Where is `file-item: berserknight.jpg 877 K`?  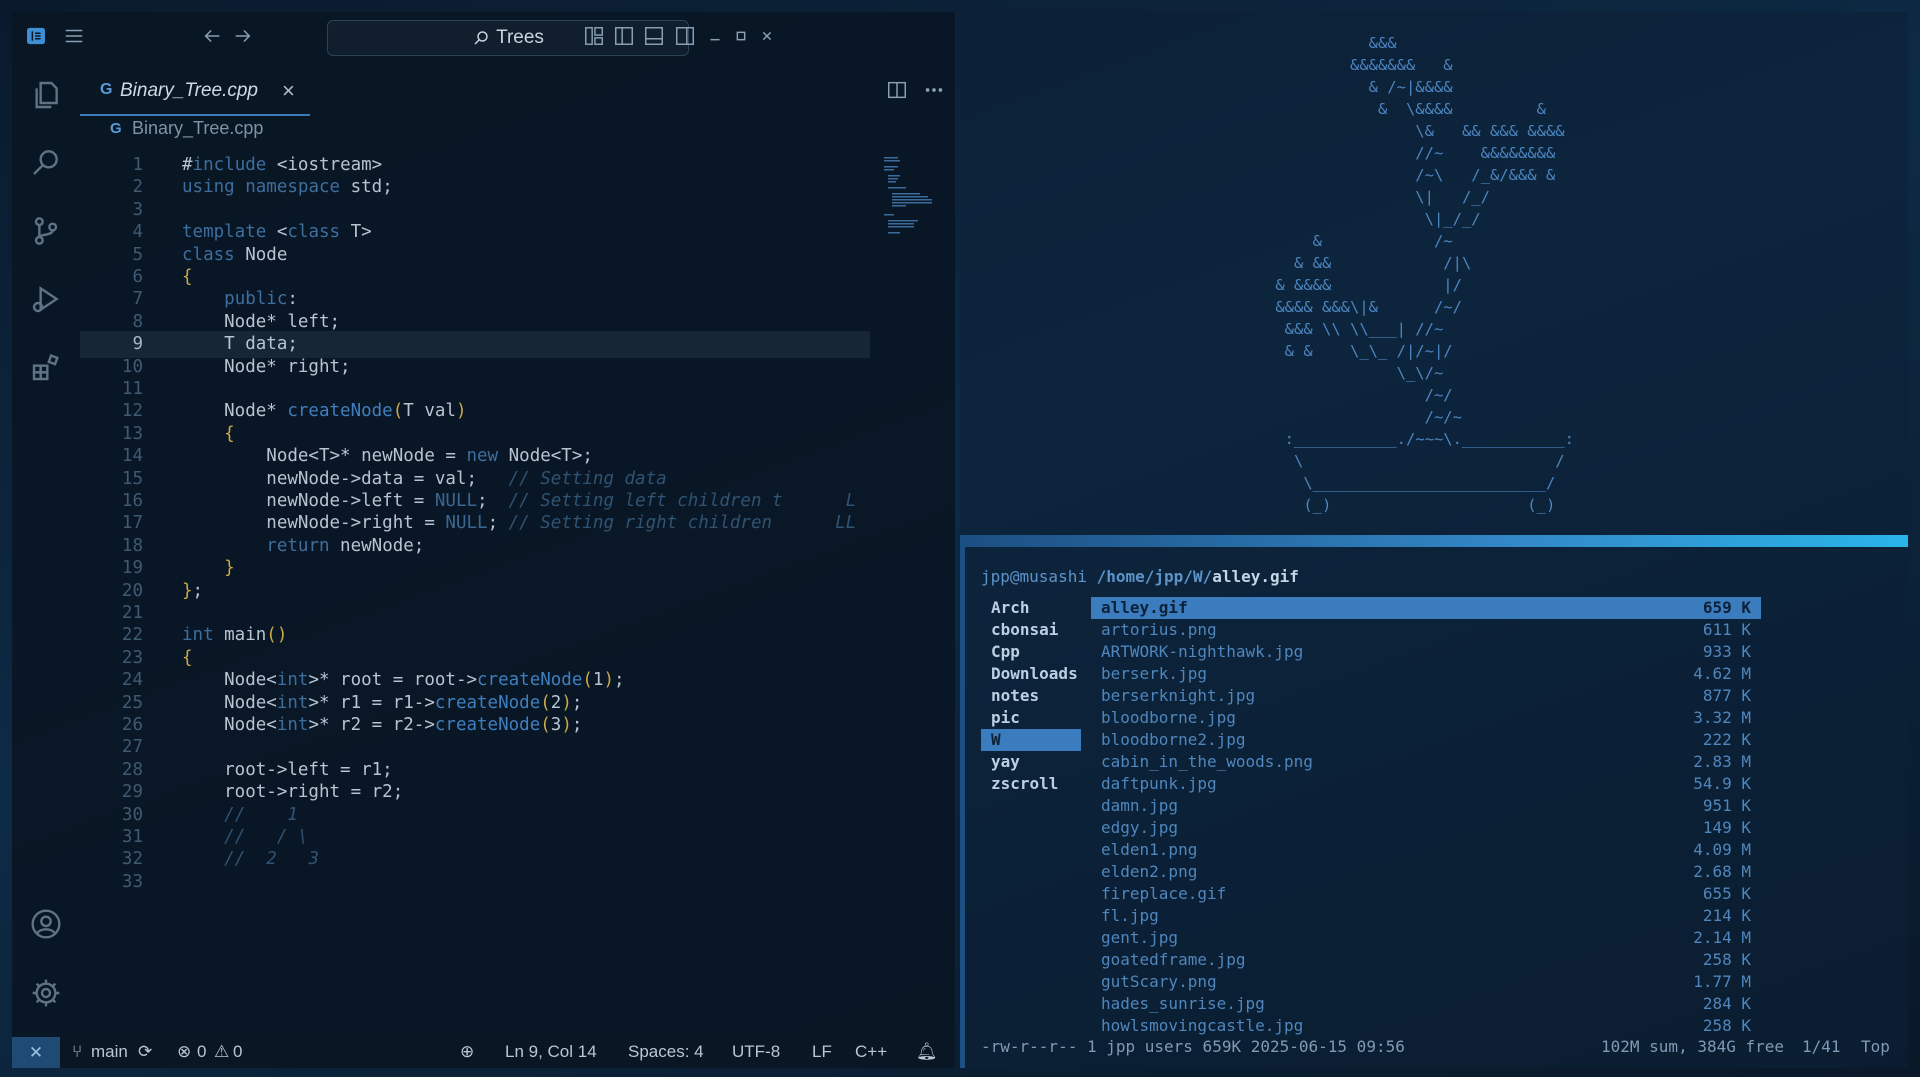
file-item: berserknight.jpg 877 K is located at coordinates (1426, 696).